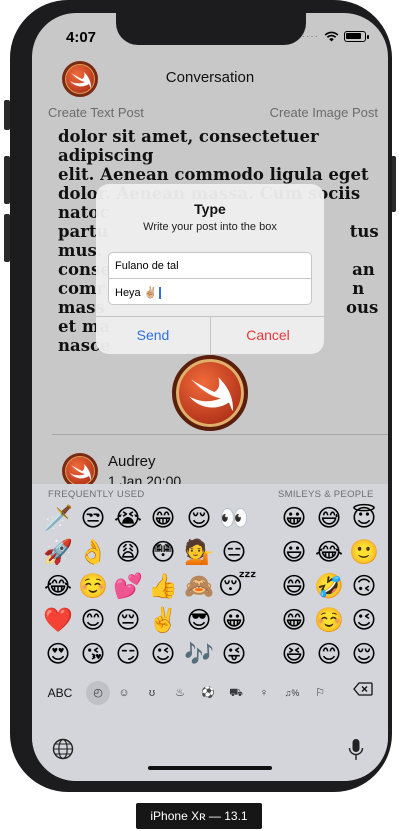 This screenshot has height=831, width=400. I want to click on car-icon: ⛟, so click(236, 693).